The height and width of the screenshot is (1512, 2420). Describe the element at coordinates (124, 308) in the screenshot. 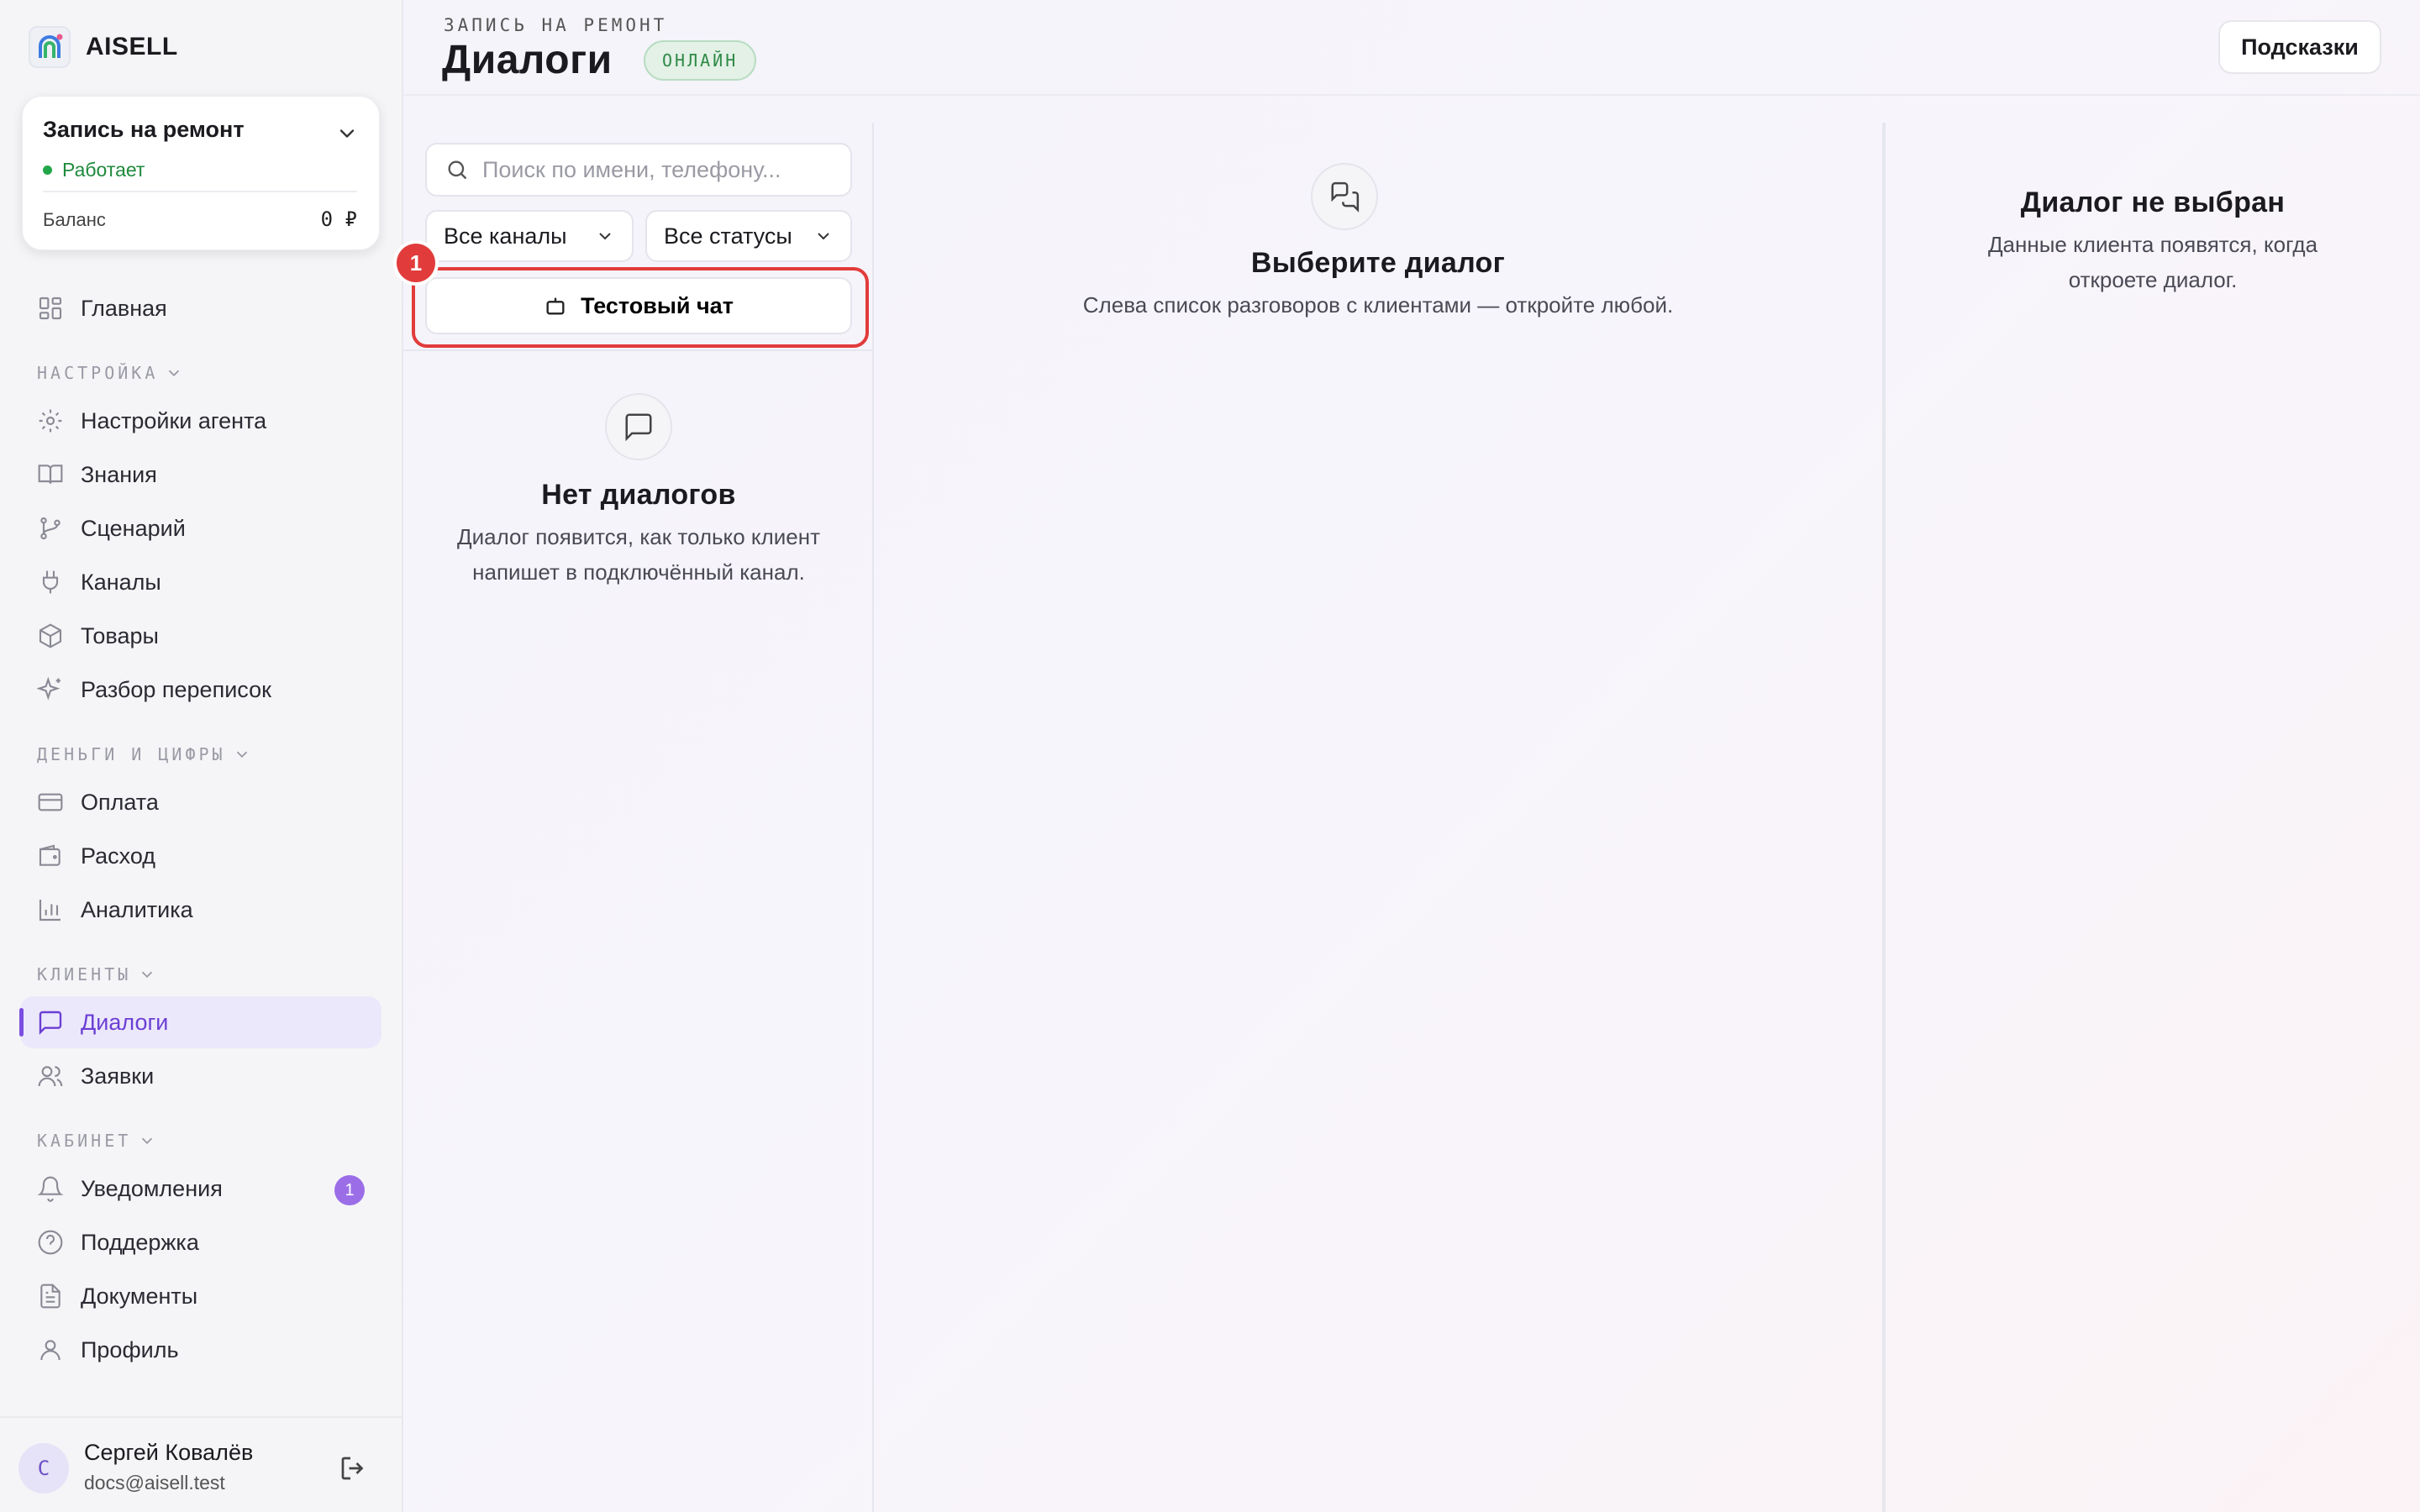

I see `sidebar-item-label: Главная` at that location.